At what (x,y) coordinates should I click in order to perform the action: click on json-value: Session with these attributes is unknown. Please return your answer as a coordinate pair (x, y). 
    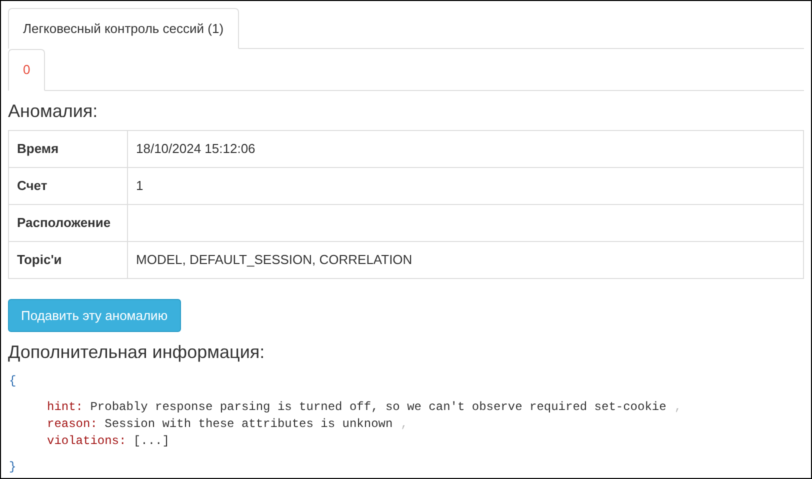
    Looking at the image, I should click on (248, 424).